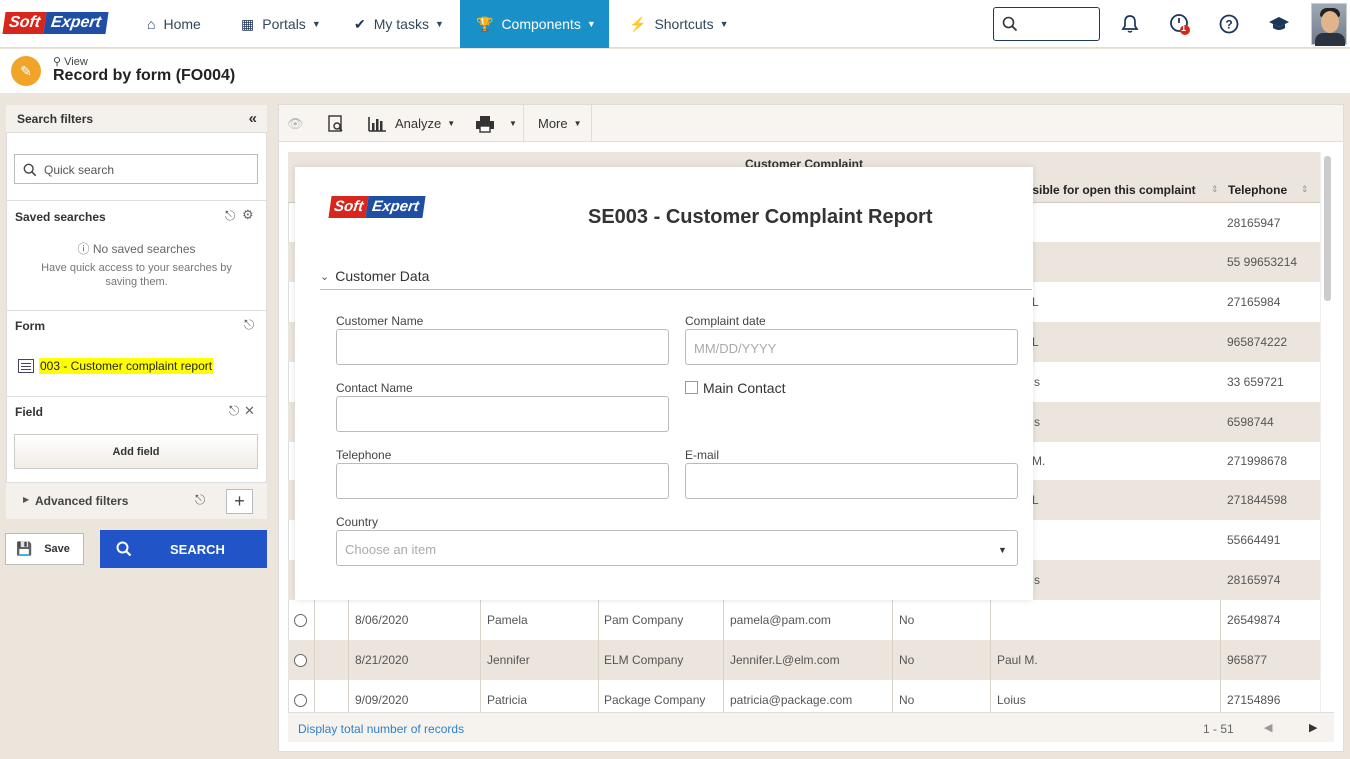 This screenshot has height=759, width=1350. What do you see at coordinates (295, 123) in the screenshot?
I see `view-record-icon: 👁` at bounding box center [295, 123].